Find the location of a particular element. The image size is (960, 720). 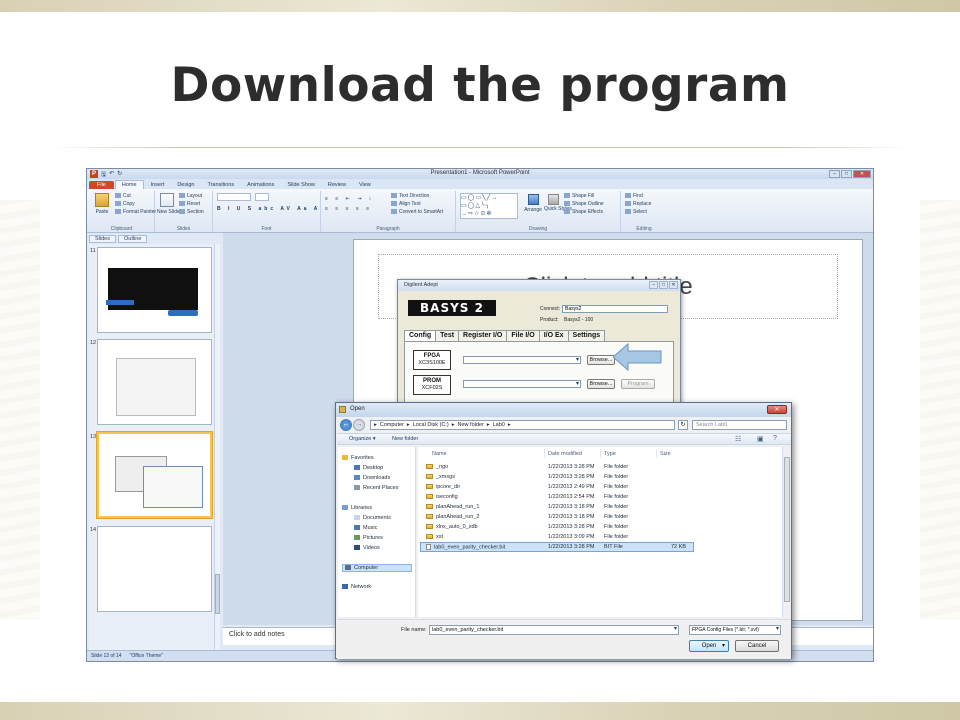

back-button: ← is located at coordinates (346, 425).